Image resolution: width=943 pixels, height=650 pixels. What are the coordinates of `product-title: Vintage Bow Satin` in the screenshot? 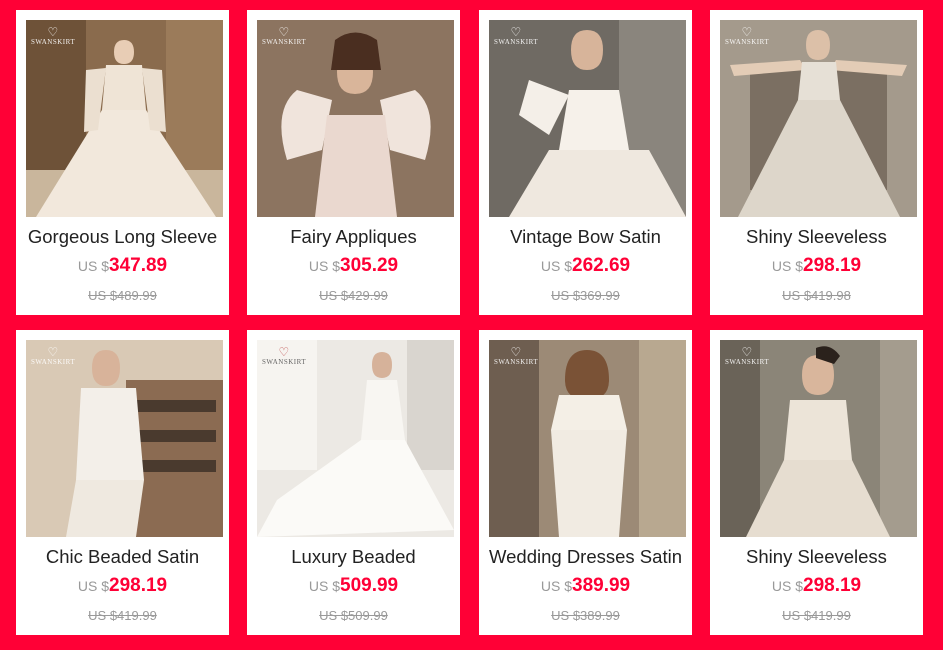 It's located at (585, 237).